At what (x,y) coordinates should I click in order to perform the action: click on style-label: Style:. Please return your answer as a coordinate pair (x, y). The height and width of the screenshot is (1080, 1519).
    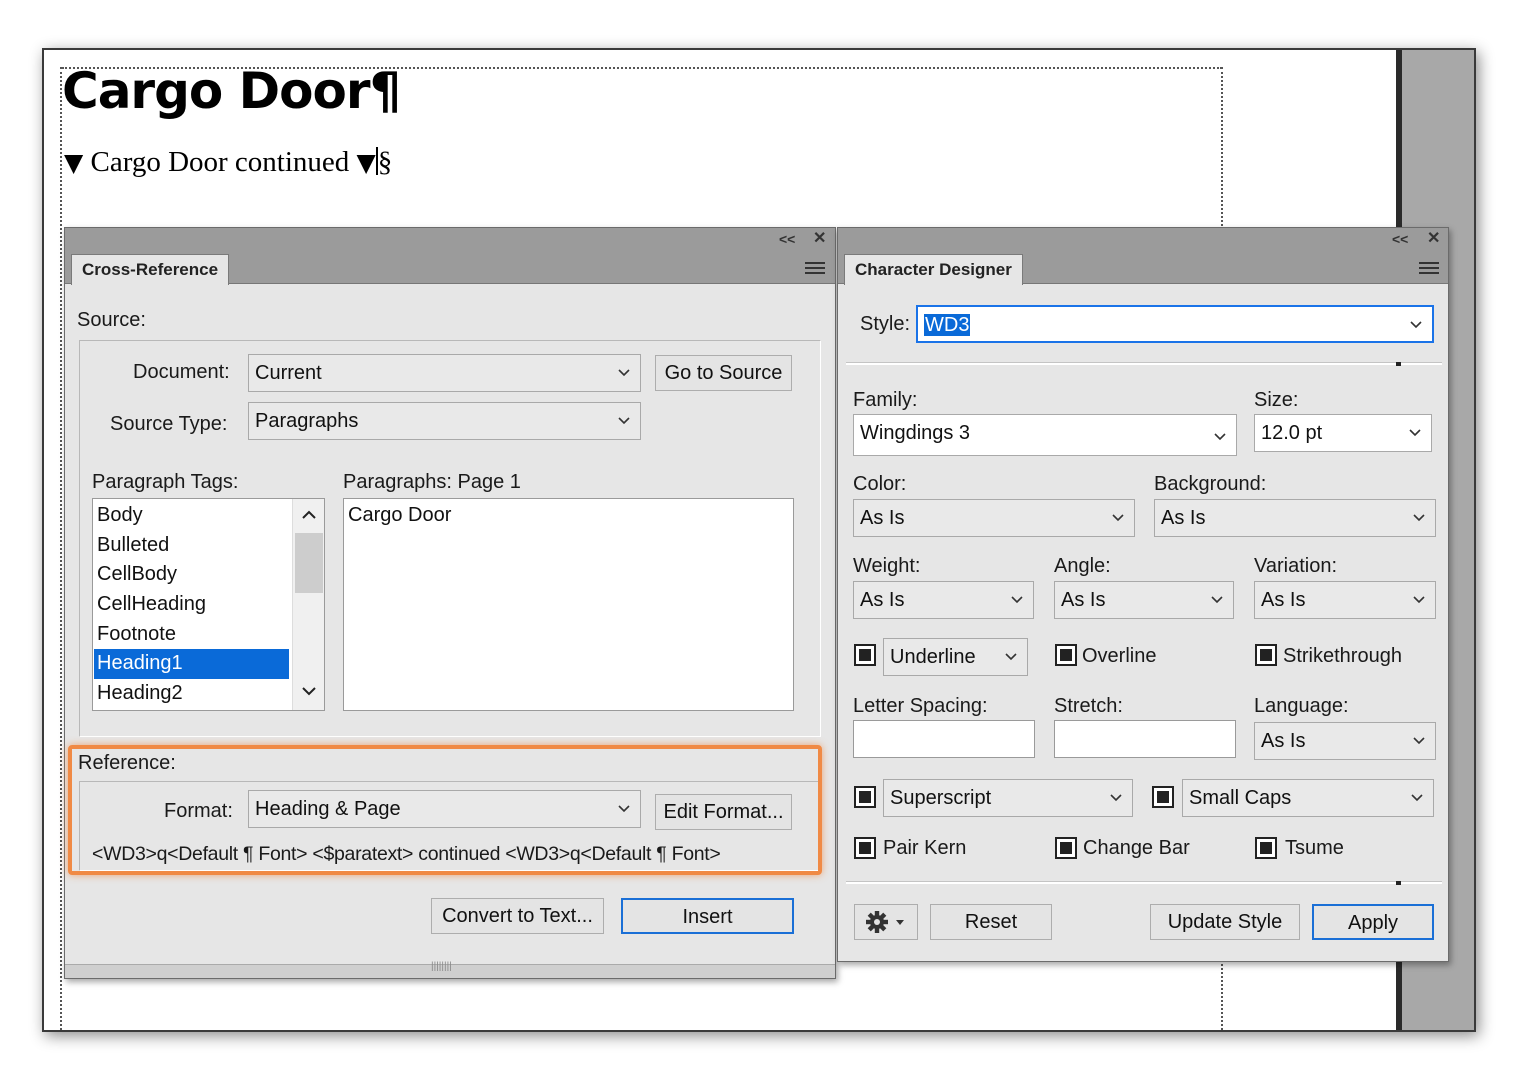
    Looking at the image, I should click on (885, 324).